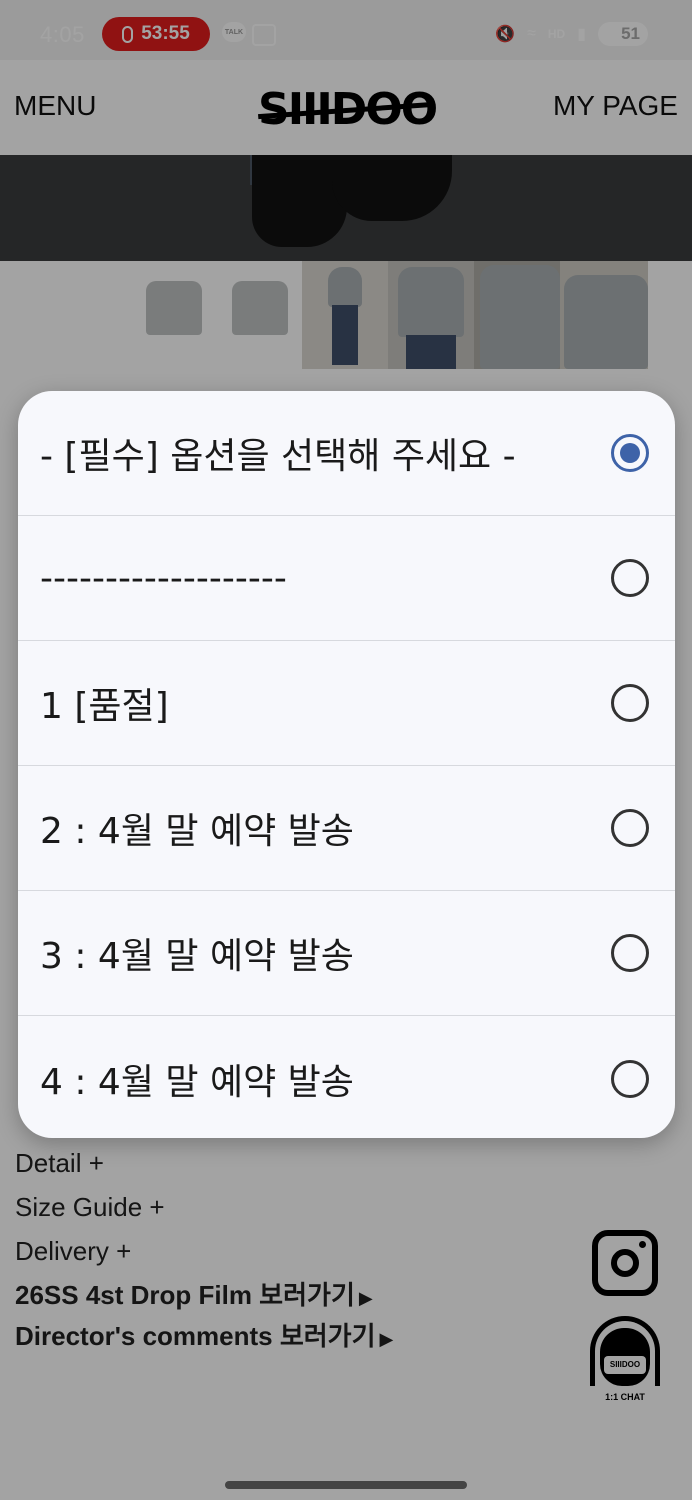  Describe the element at coordinates (278, 456) in the screenshot. I see `option-label: - [필수] 옵션을 선택해 주세요 -` at that location.